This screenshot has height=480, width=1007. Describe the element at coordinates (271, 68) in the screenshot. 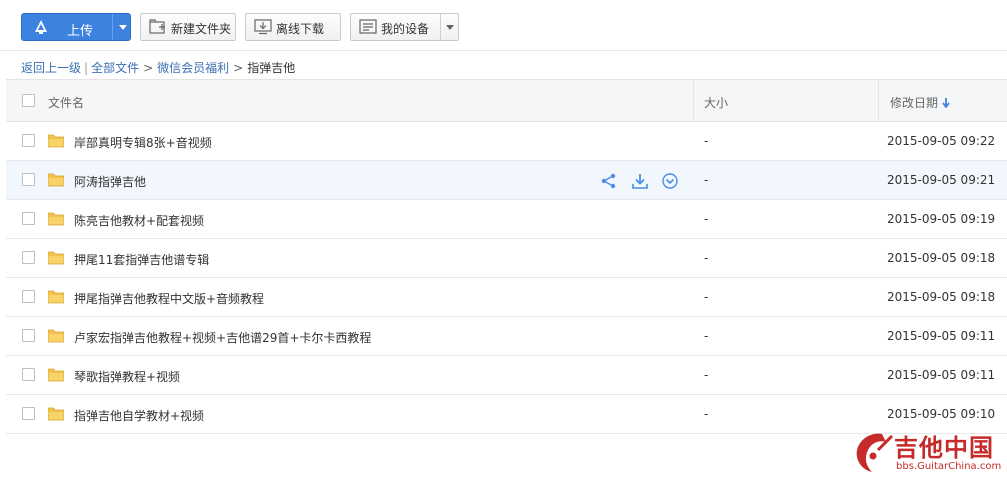

I see `breadcrumb-item-current: 指弹吉他` at that location.